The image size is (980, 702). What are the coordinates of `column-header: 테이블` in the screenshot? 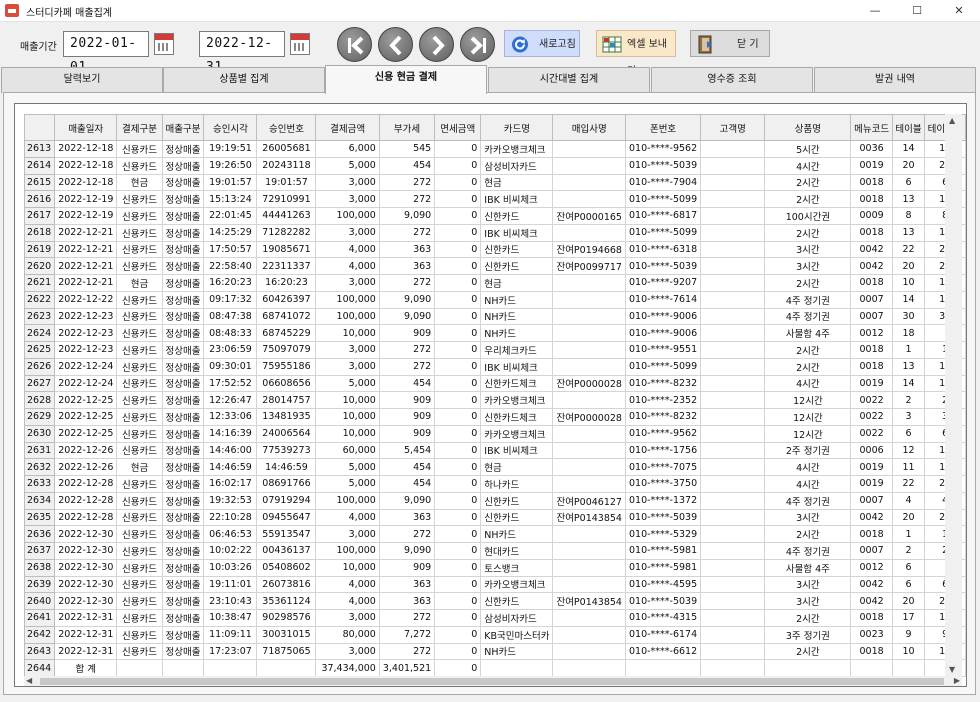 It's located at (908, 127).